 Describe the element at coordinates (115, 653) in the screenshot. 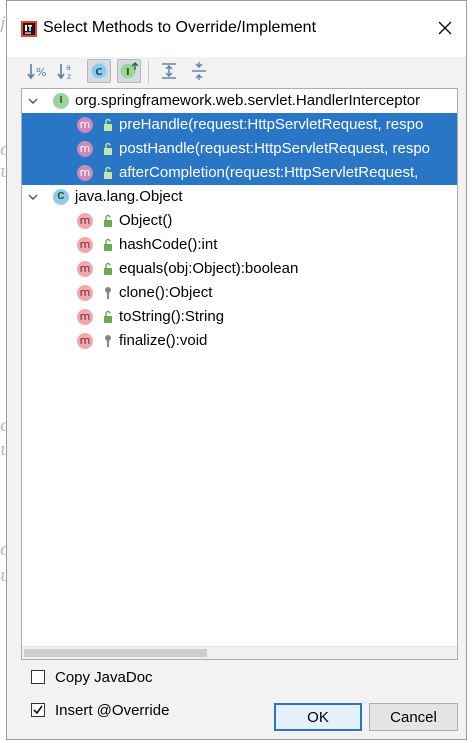

I see `scrollbar-thumb` at that location.